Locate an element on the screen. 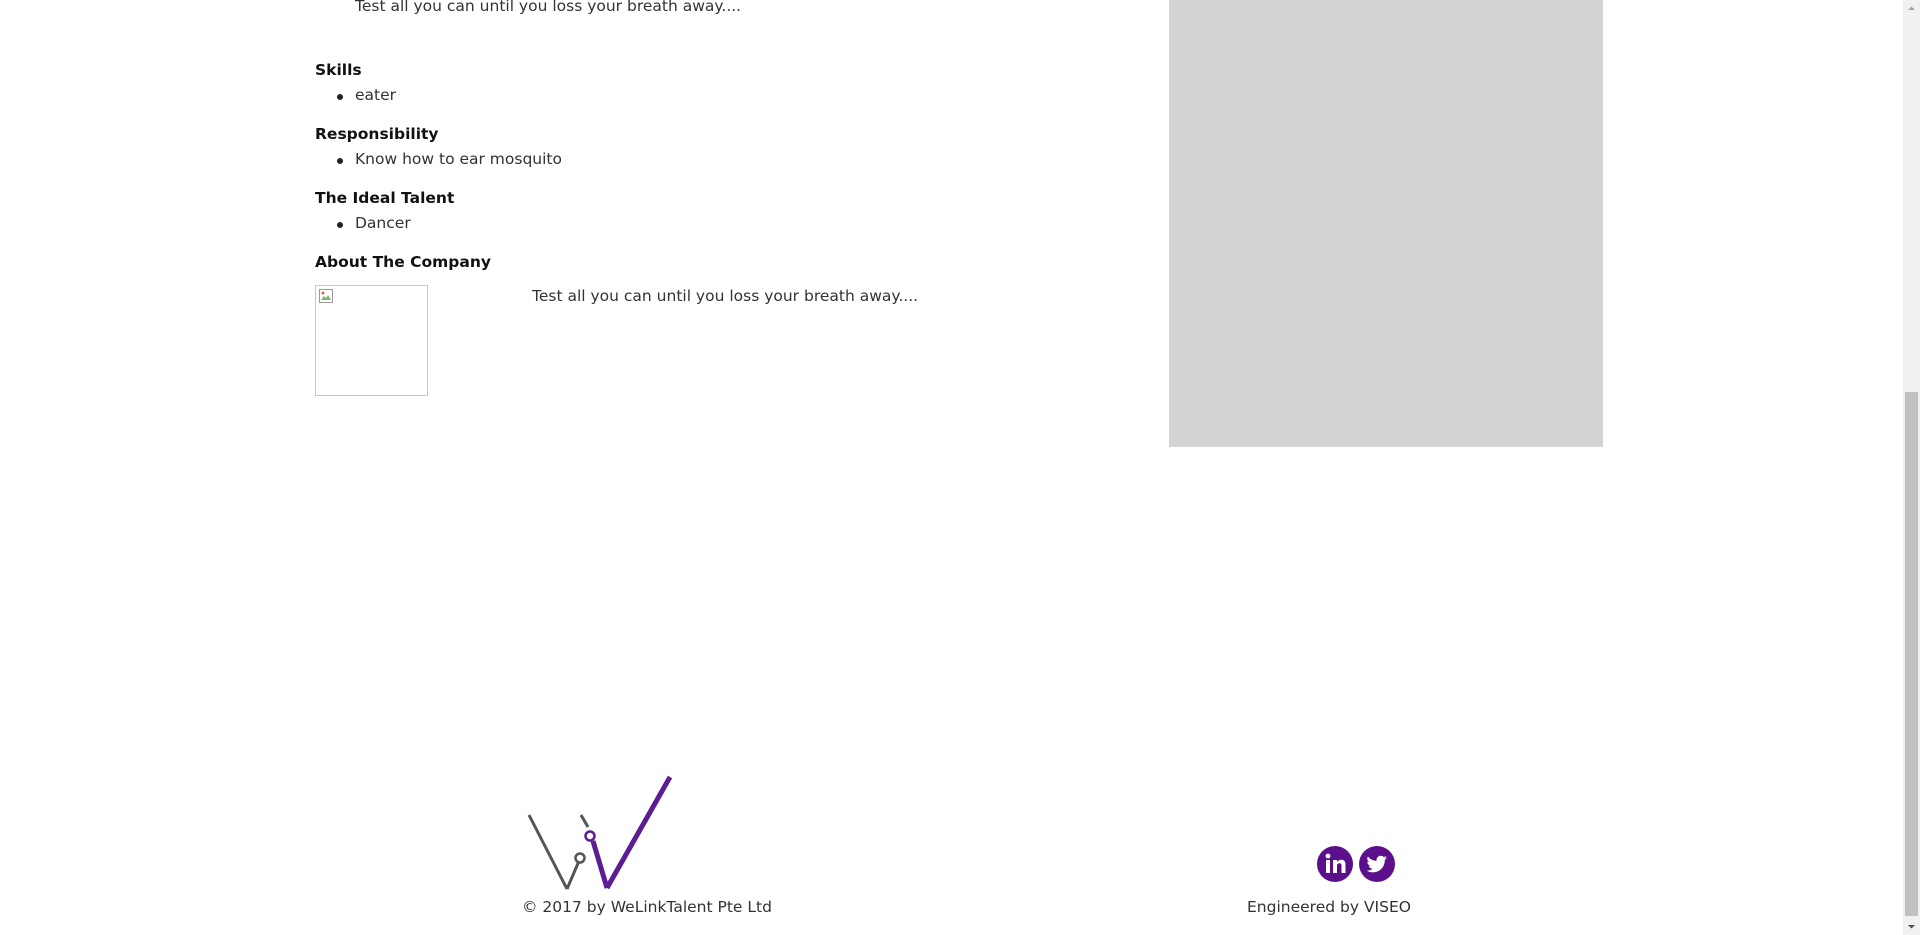  scrollbar-thumb is located at coordinates (1911, 654).